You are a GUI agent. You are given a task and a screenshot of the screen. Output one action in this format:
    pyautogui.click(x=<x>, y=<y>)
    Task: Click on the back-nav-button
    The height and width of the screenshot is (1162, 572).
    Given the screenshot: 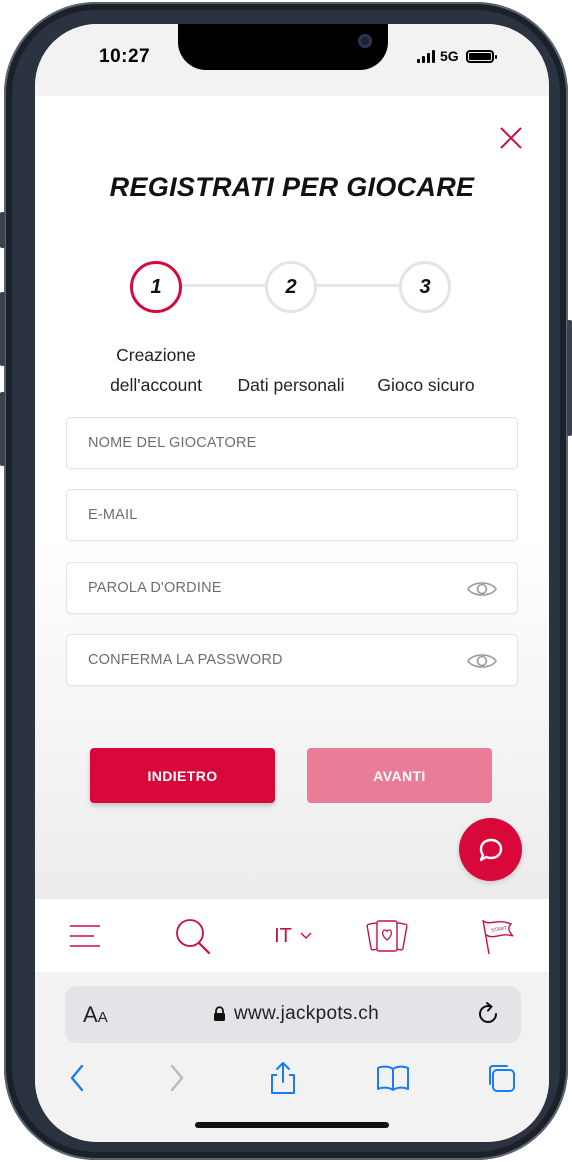 What is the action you would take?
    pyautogui.click(x=77, y=1078)
    